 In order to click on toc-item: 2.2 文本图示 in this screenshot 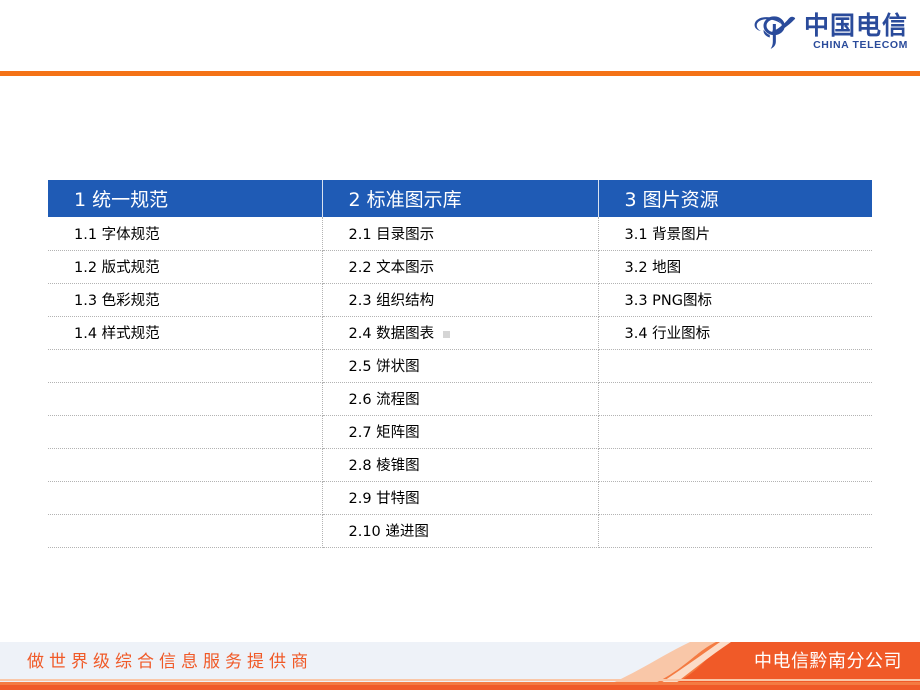, I will do `click(460, 267)`.